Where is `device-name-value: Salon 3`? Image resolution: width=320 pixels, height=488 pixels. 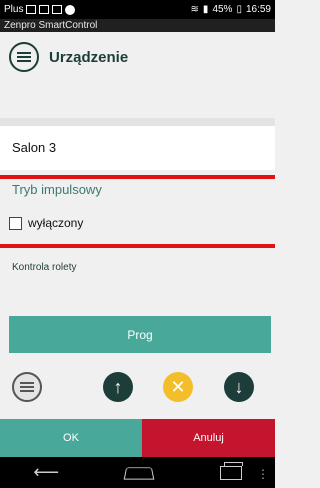
device-name-value: Salon 3 is located at coordinates (137, 148).